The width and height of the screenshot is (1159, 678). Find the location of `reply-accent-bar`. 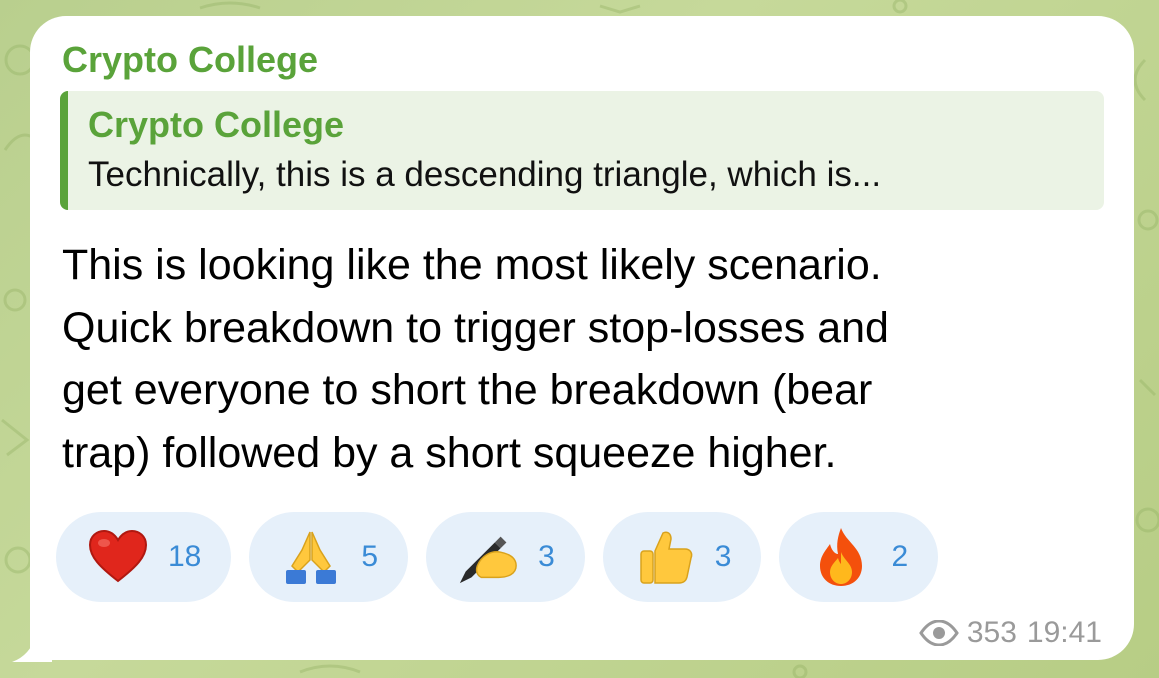

reply-accent-bar is located at coordinates (64, 150).